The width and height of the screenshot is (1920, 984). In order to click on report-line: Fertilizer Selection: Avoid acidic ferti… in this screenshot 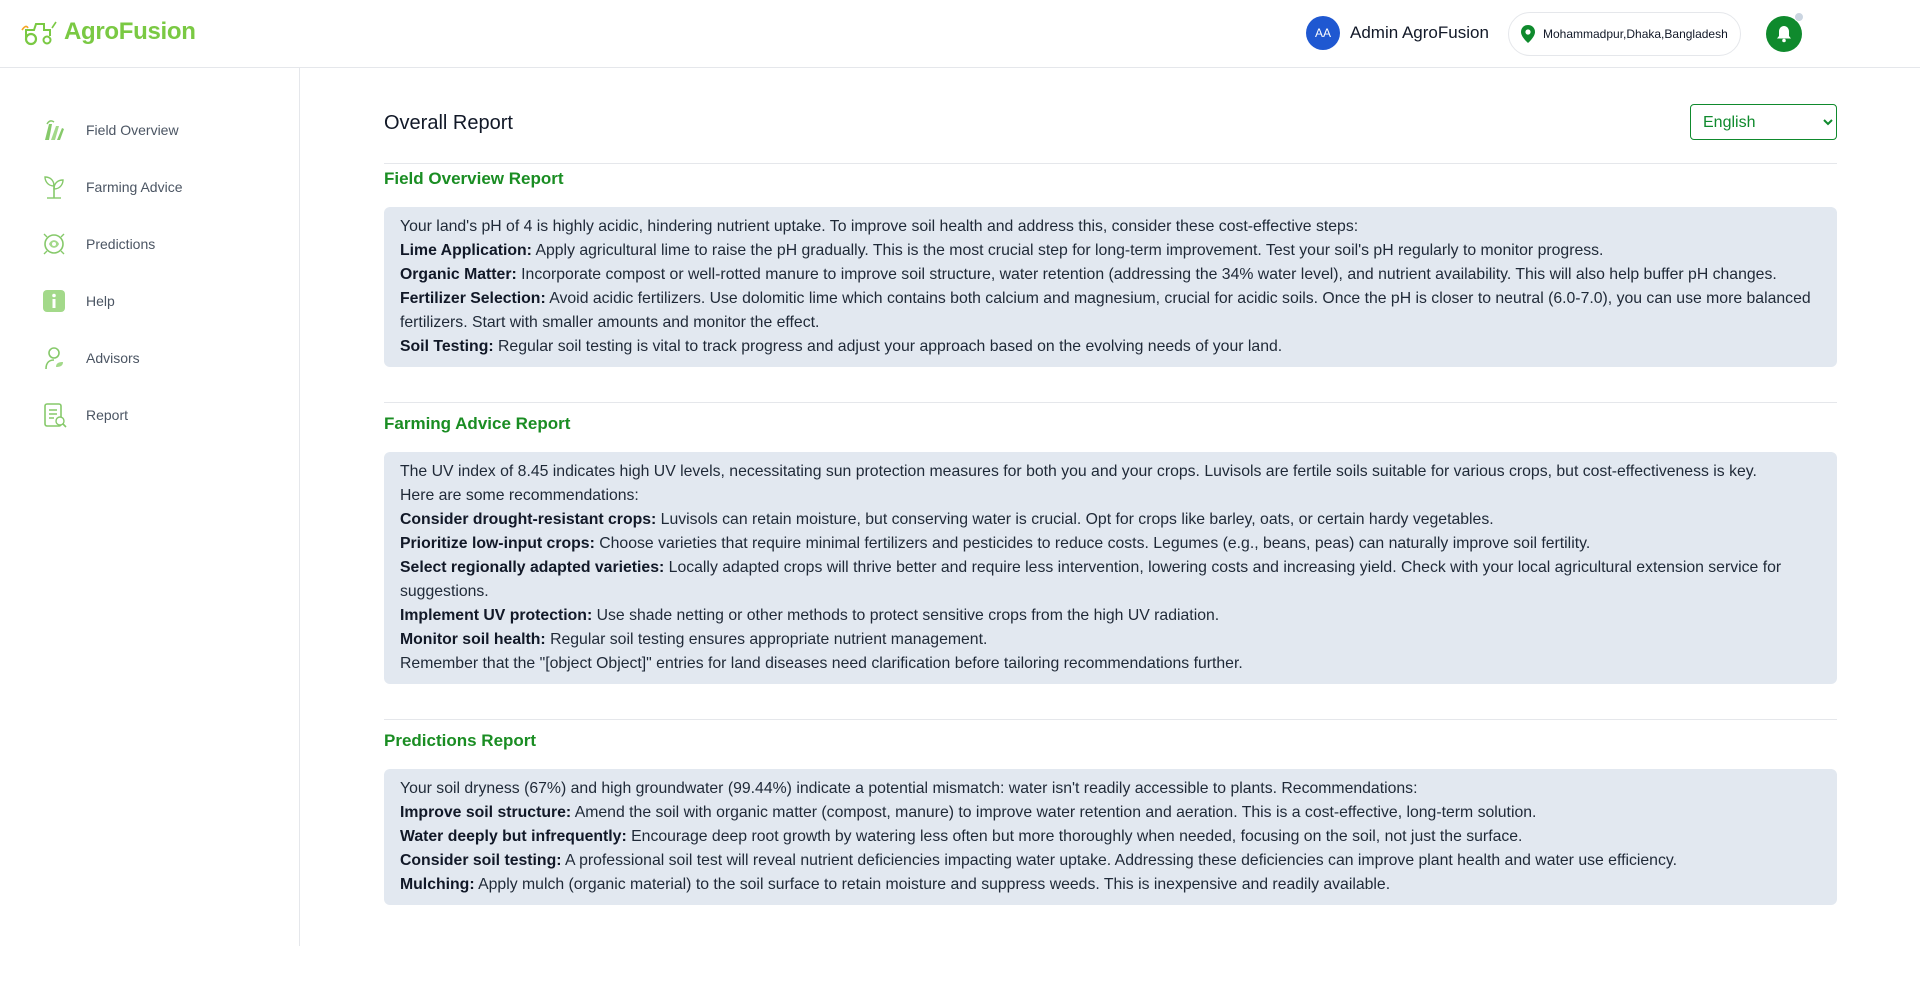, I will do `click(1110, 311)`.